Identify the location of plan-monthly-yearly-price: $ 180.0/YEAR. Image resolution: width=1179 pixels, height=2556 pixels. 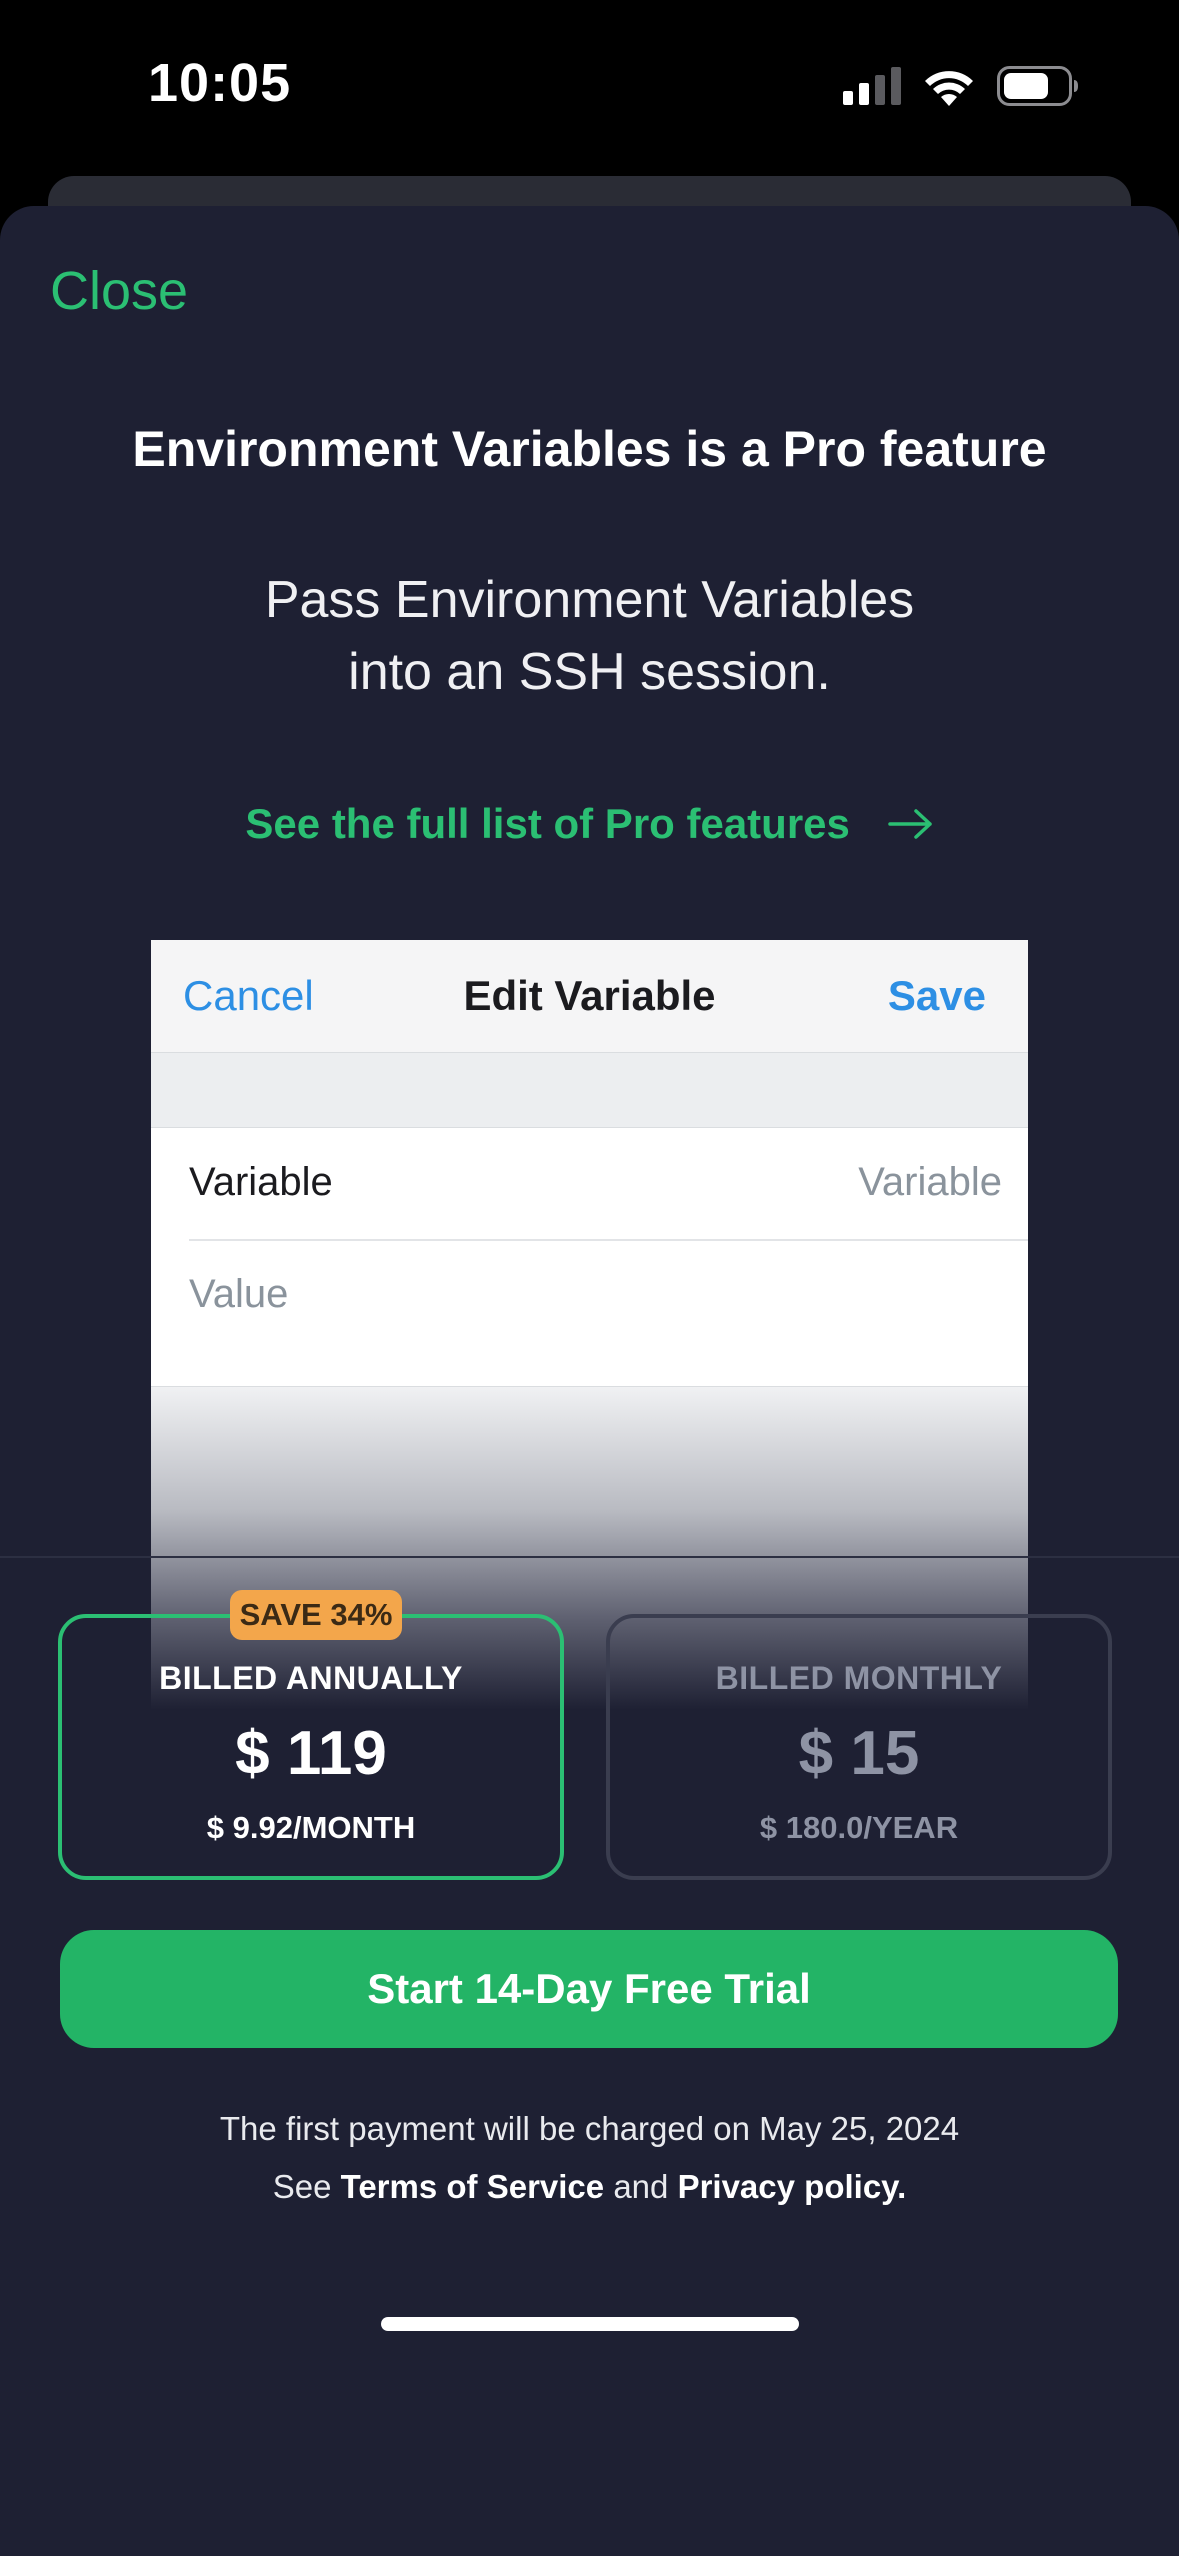
(859, 1827).